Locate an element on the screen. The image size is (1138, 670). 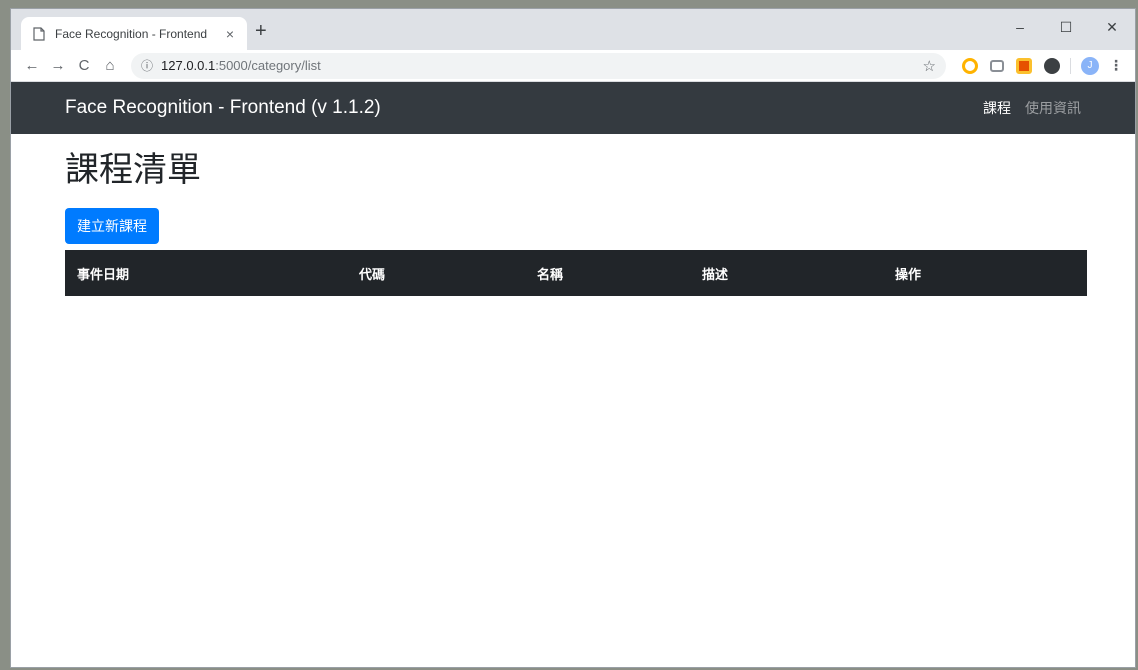
back-button: ← is located at coordinates (32, 65).